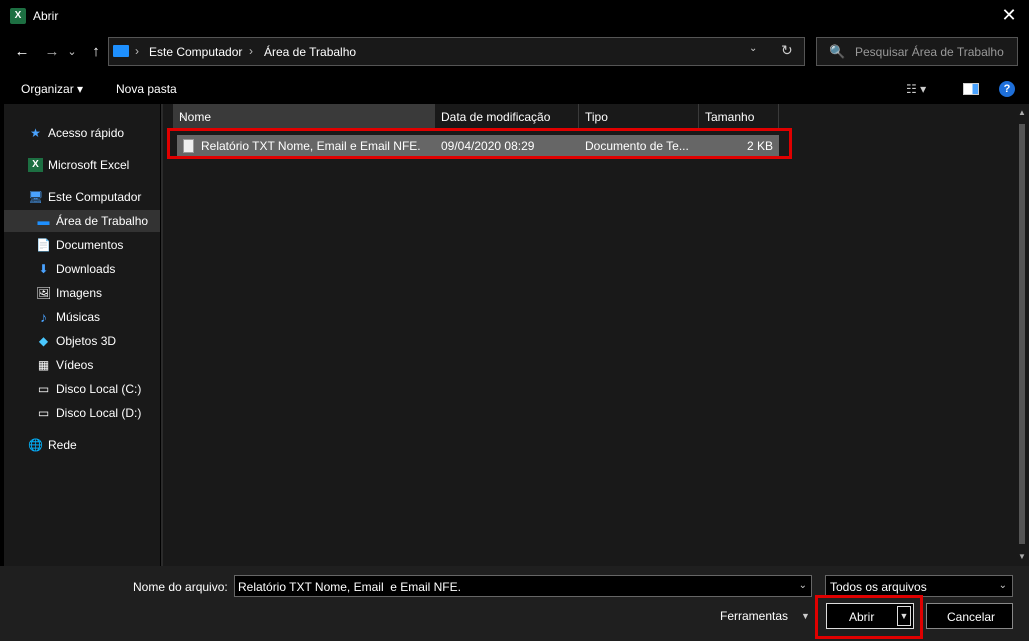 Image resolution: width=1029 pixels, height=641 pixels. I want to click on up-arrow-icon: ↑, so click(96, 52).